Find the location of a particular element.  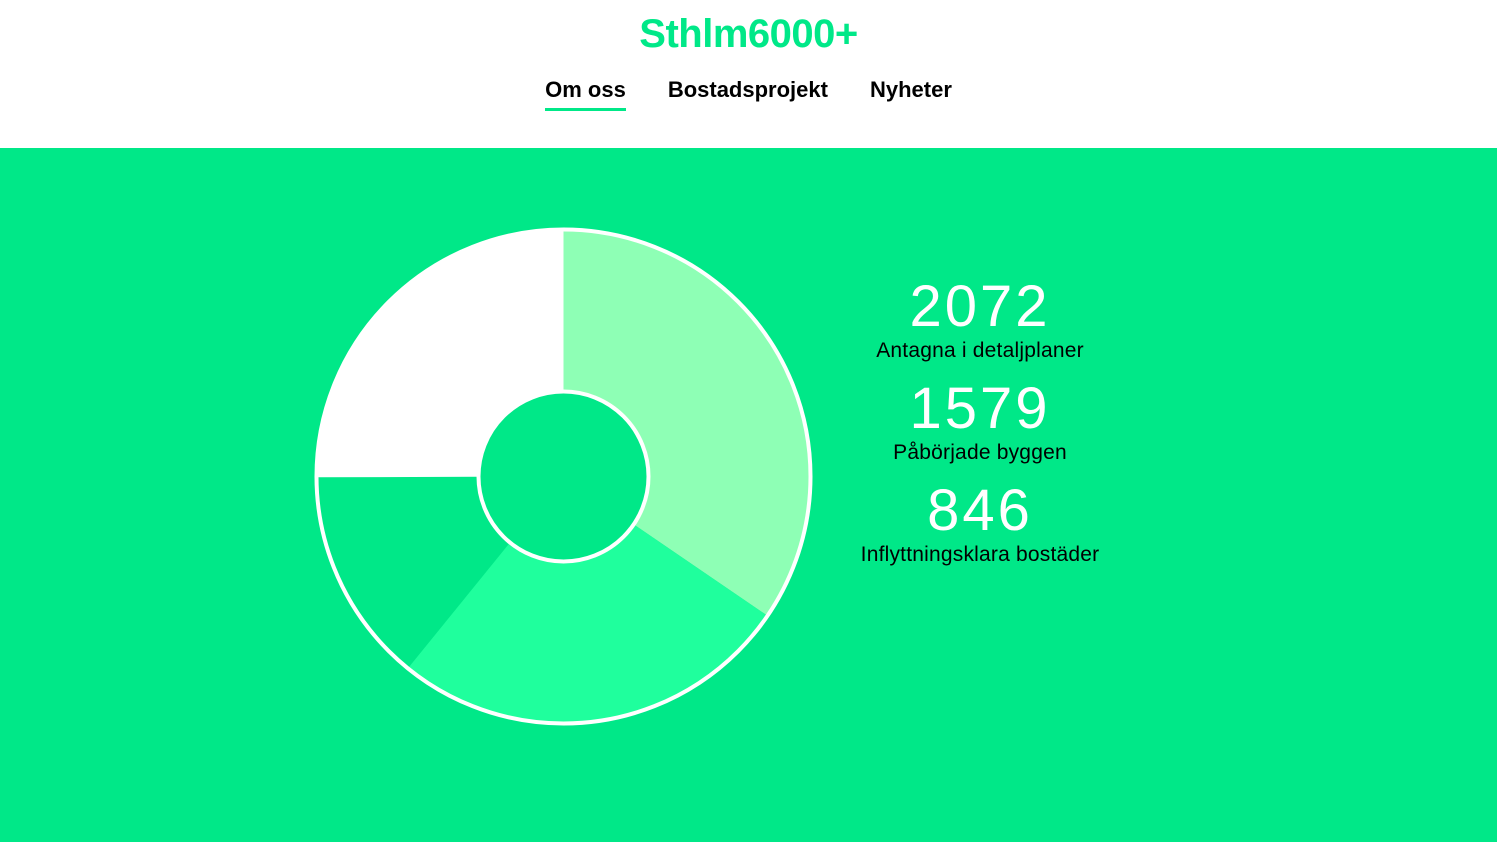

stat-item: 1579 Påbörjade byggen is located at coordinates (980, 422).